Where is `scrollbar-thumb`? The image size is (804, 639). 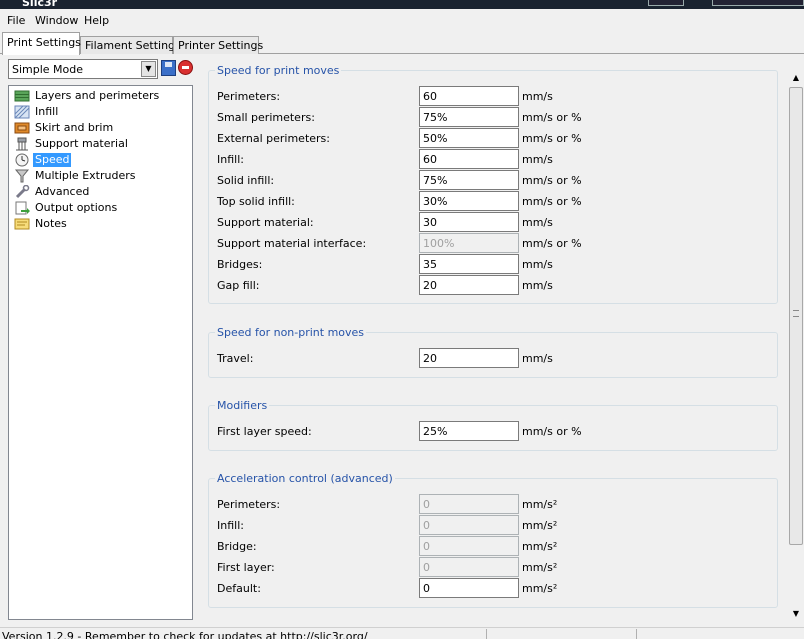
scrollbar-thumb is located at coordinates (796, 316).